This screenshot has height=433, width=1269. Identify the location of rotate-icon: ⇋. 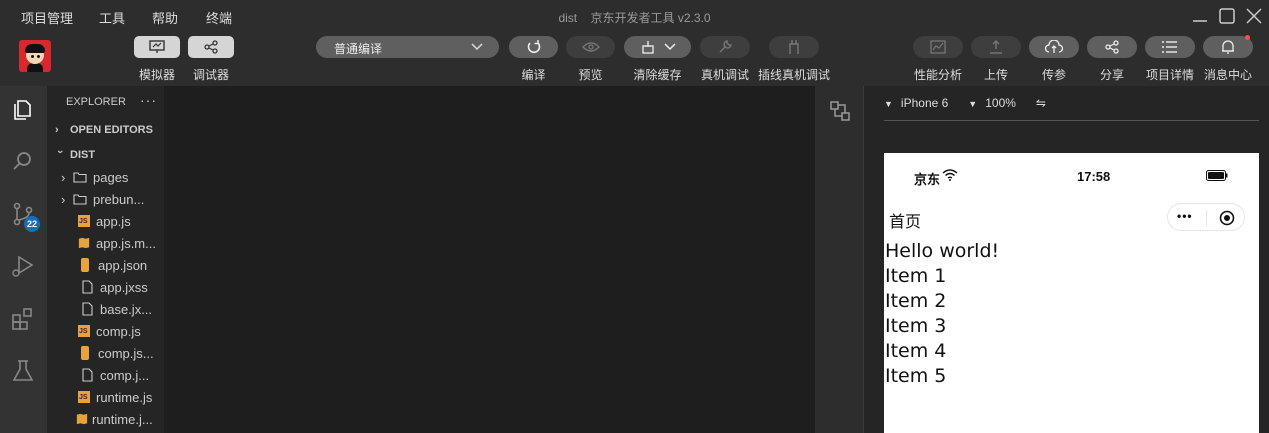
(1041, 103).